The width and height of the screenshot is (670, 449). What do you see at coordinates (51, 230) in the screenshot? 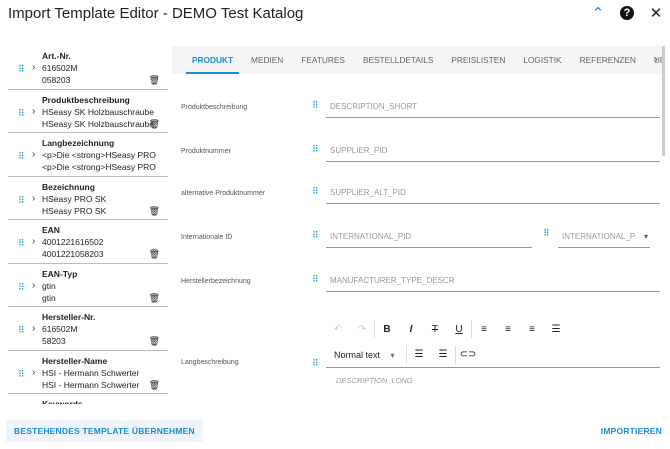
I see `field-label: EAN` at bounding box center [51, 230].